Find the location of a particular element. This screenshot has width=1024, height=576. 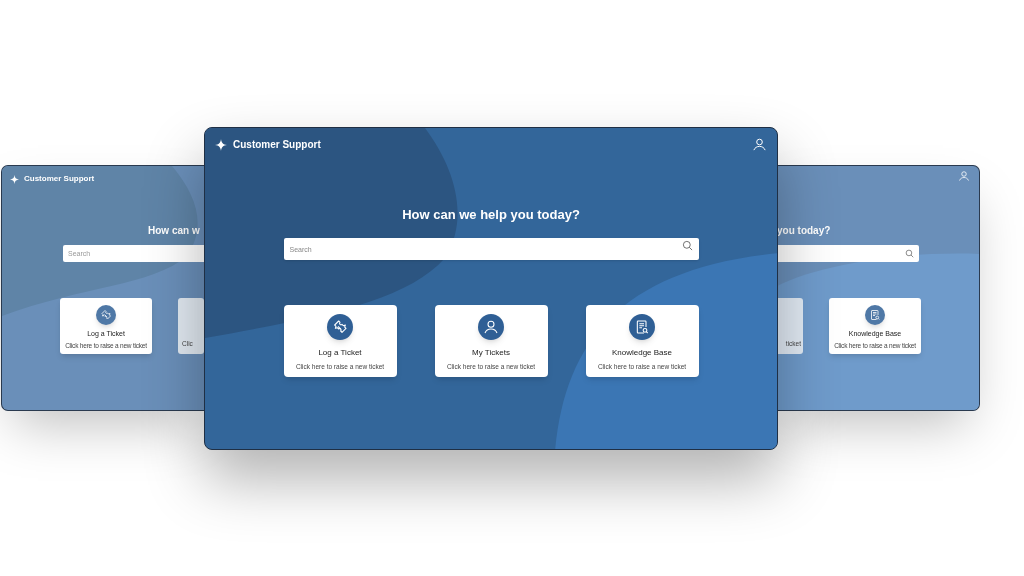

card-title: Log a Ticket is located at coordinates (340, 352).